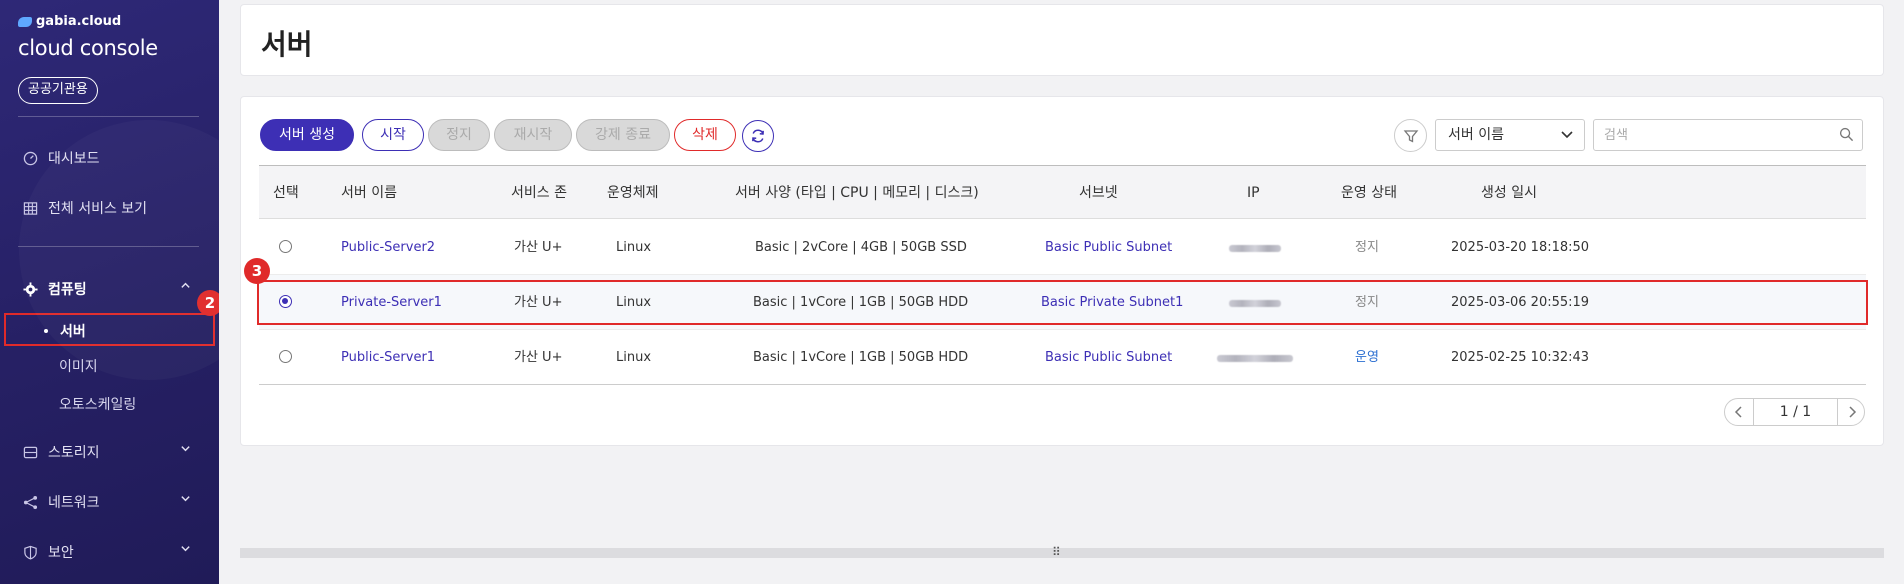  What do you see at coordinates (1719, 135) in the screenshot?
I see `search-input` at bounding box center [1719, 135].